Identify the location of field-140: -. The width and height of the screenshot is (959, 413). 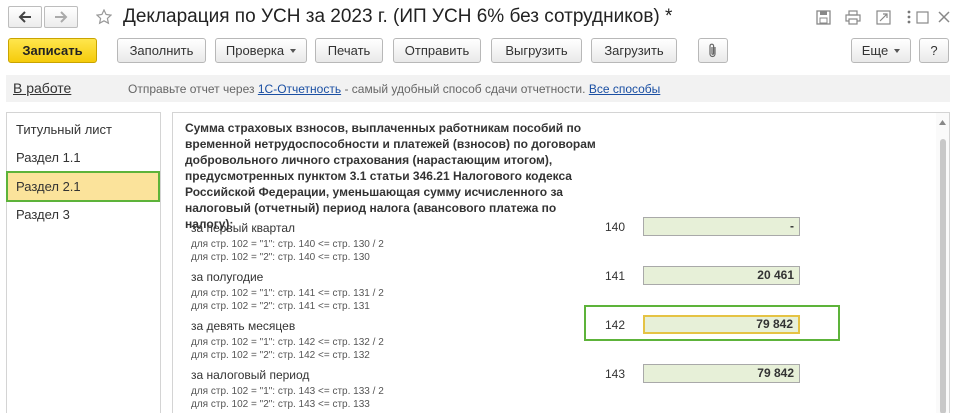
(721, 226).